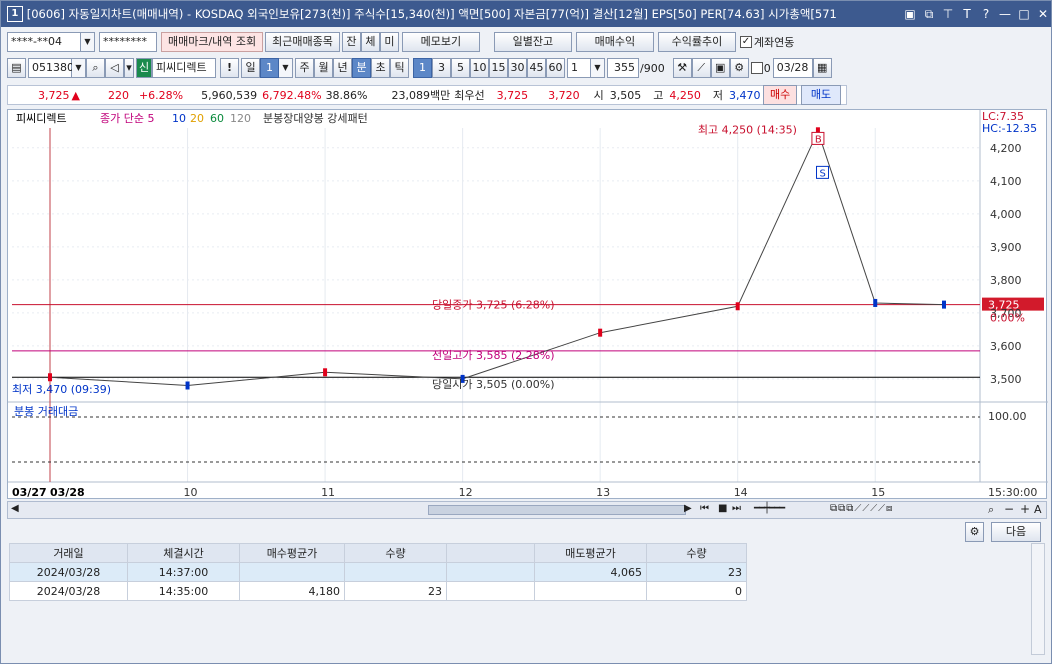 This screenshot has width=1052, height=664. Describe the element at coordinates (229, 68) in the screenshot. I see `alert-icon: !` at that location.